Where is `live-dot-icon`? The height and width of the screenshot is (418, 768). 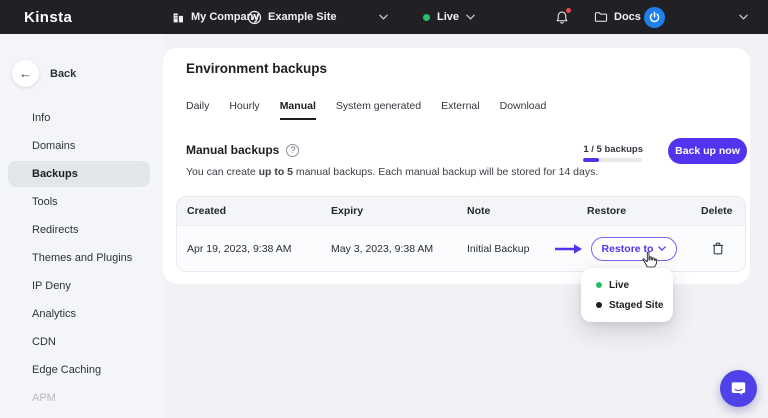 live-dot-icon is located at coordinates (599, 285).